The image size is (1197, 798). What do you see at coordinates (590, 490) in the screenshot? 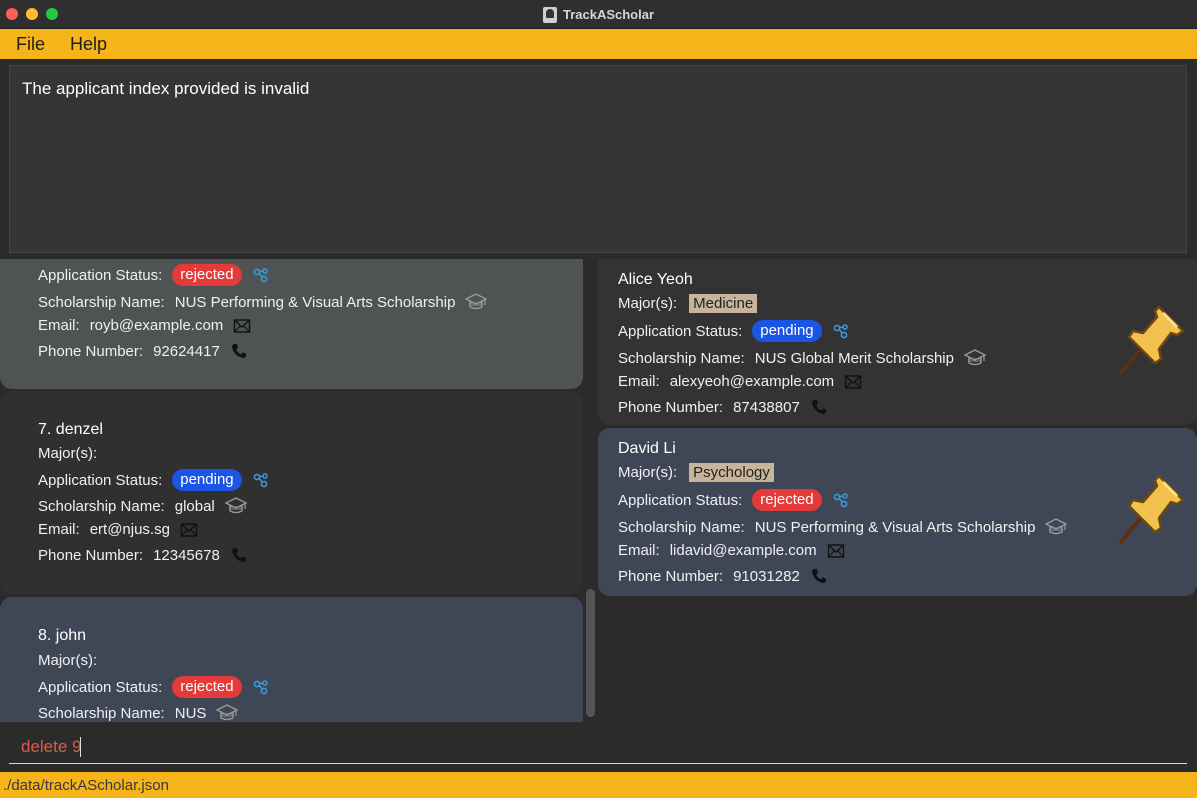
I see `list-scrollbar` at bounding box center [590, 490].